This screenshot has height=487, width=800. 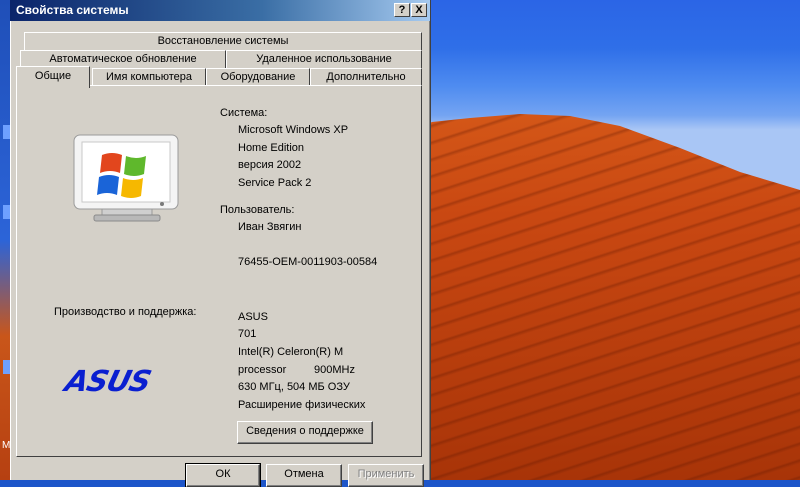 I want to click on tab-remote: Удаленное использование, so click(x=324, y=59).